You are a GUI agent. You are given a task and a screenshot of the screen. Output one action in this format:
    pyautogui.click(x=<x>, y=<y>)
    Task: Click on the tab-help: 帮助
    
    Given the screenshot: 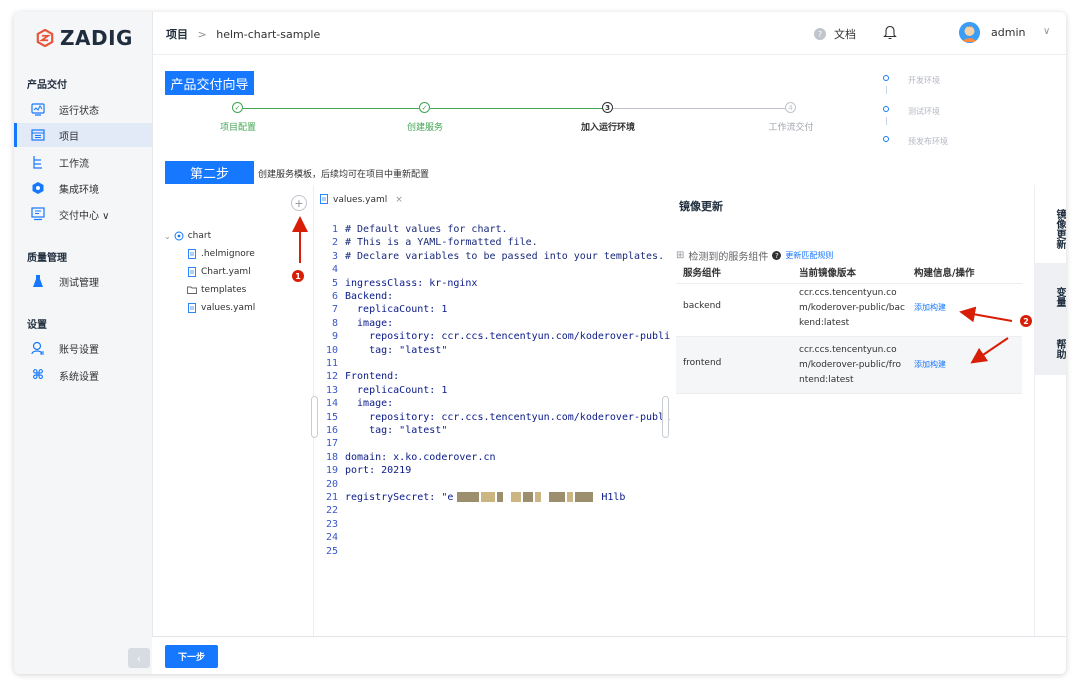 What is the action you would take?
    pyautogui.click(x=1050, y=345)
    